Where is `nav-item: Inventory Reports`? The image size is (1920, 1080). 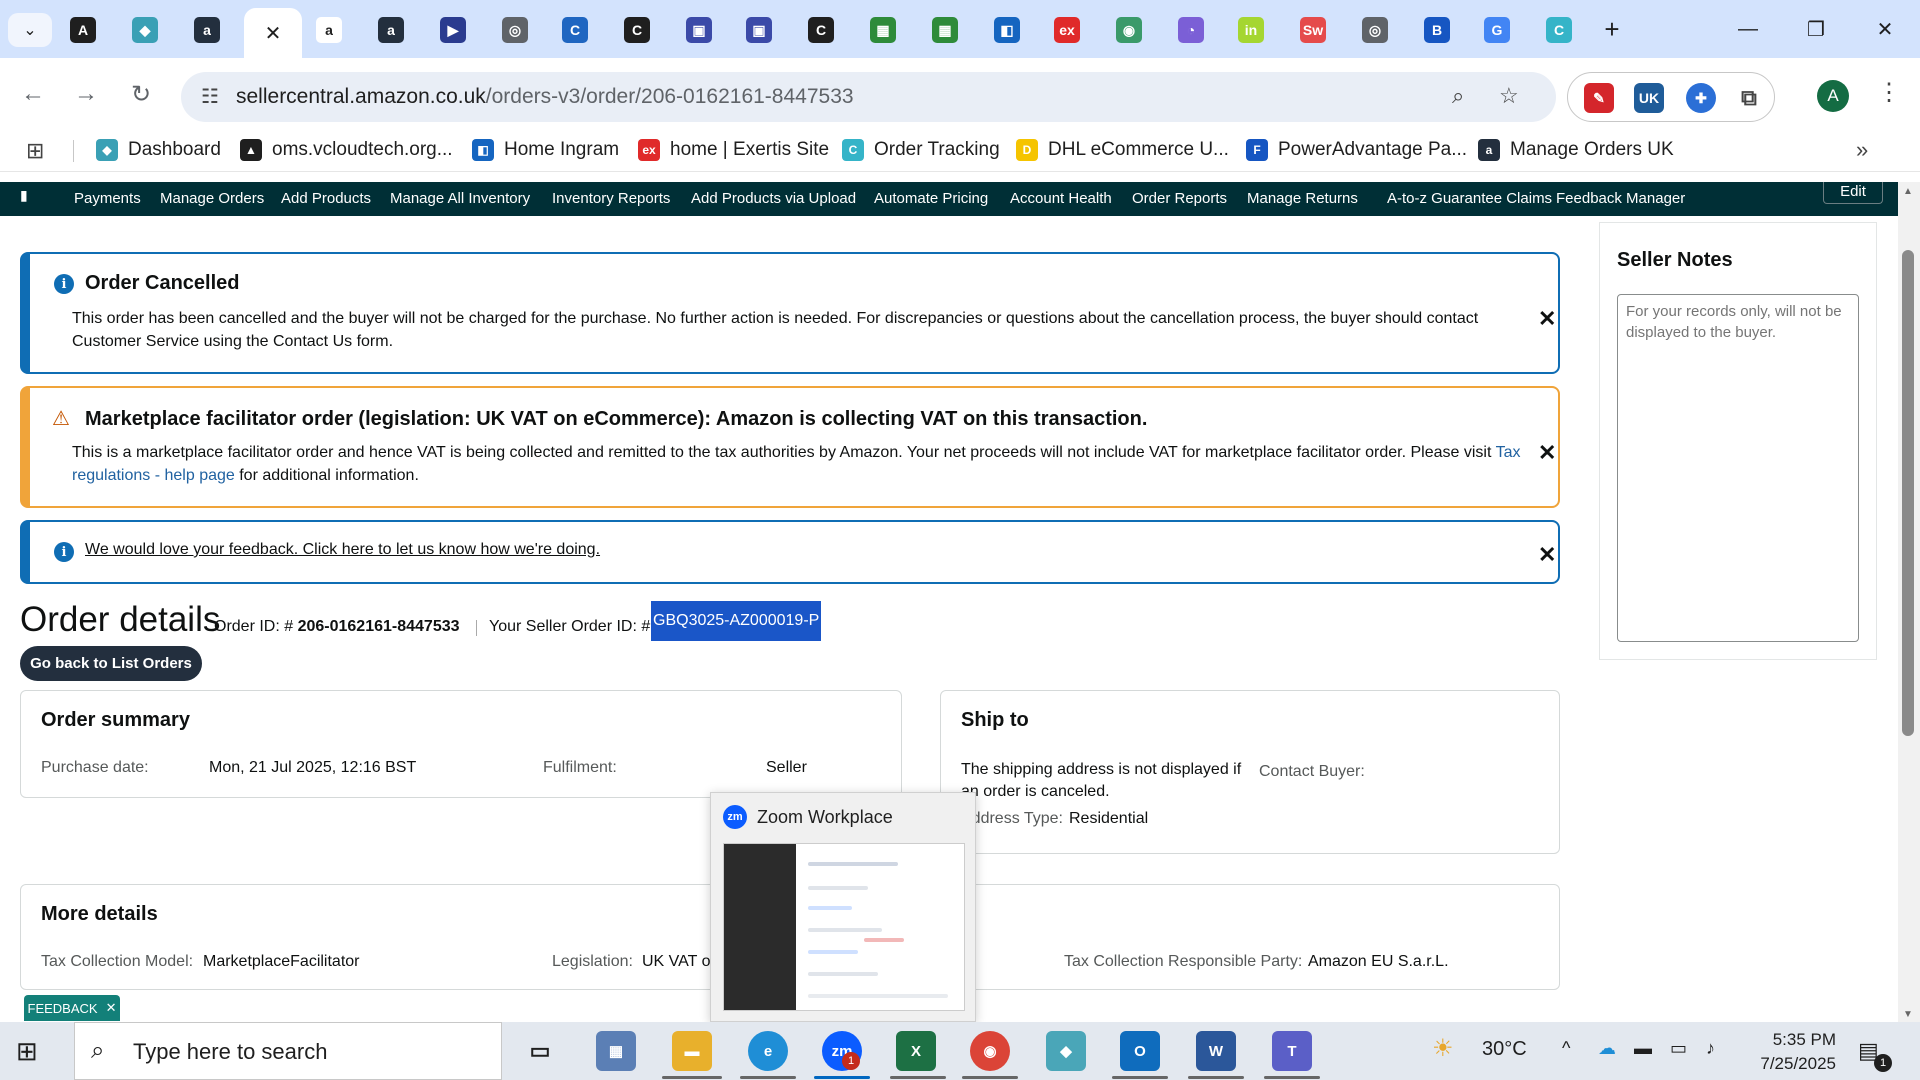 nav-item: Inventory Reports is located at coordinates (611, 198).